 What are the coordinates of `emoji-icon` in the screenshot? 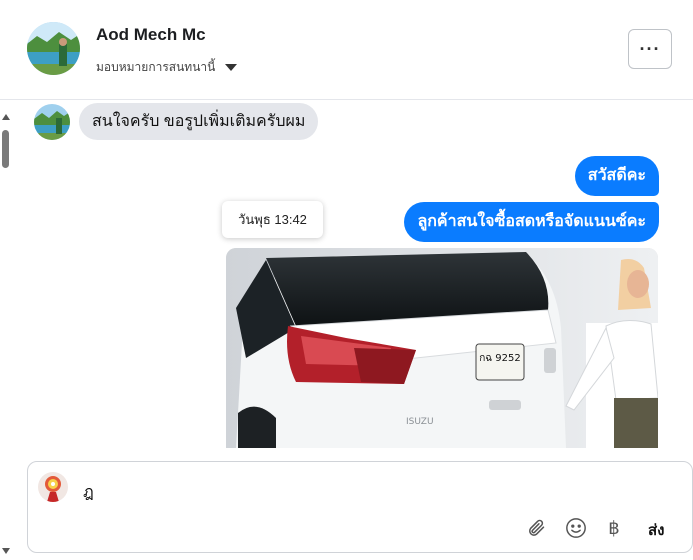 It's located at (576, 528).